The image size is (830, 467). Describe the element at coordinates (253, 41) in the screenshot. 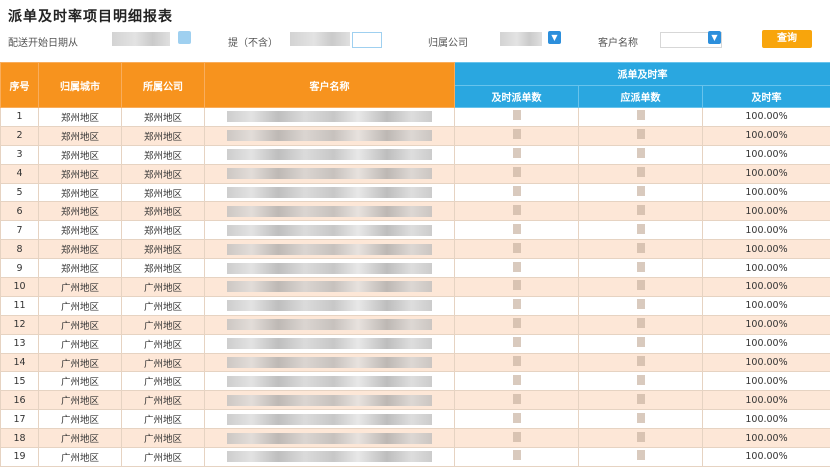

I see `status-label: 提（不含）` at that location.